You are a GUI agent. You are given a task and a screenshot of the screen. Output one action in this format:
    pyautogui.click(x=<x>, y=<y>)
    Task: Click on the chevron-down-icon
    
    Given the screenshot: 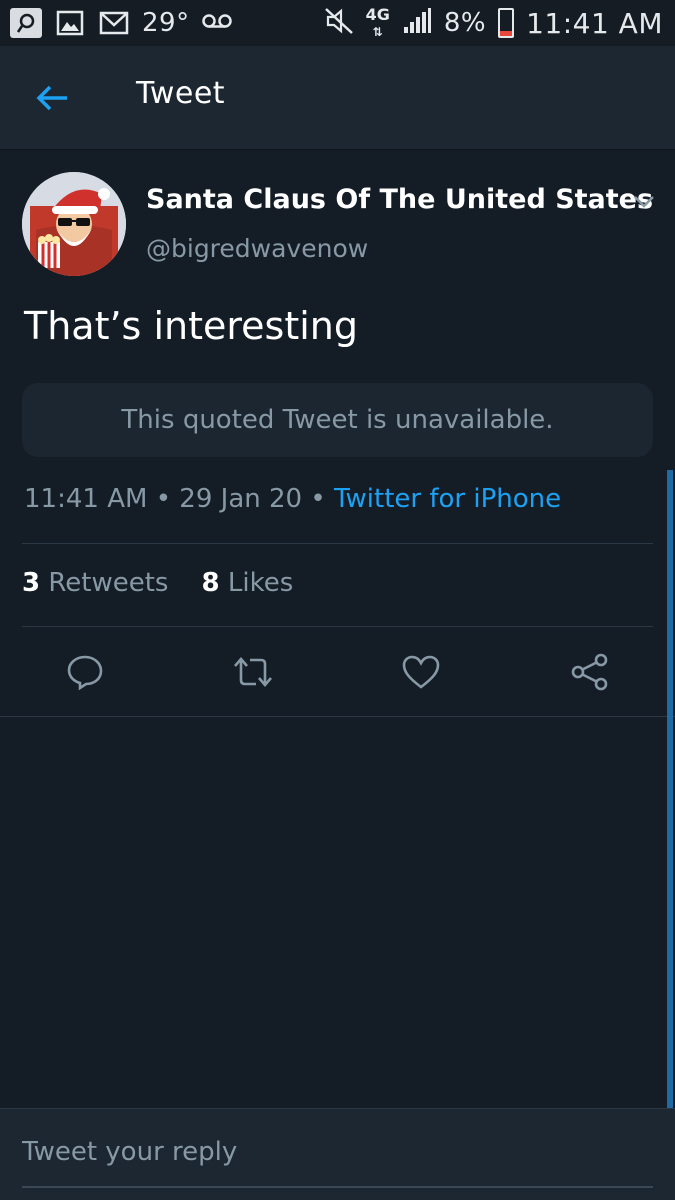 What is the action you would take?
    pyautogui.click(x=644, y=202)
    